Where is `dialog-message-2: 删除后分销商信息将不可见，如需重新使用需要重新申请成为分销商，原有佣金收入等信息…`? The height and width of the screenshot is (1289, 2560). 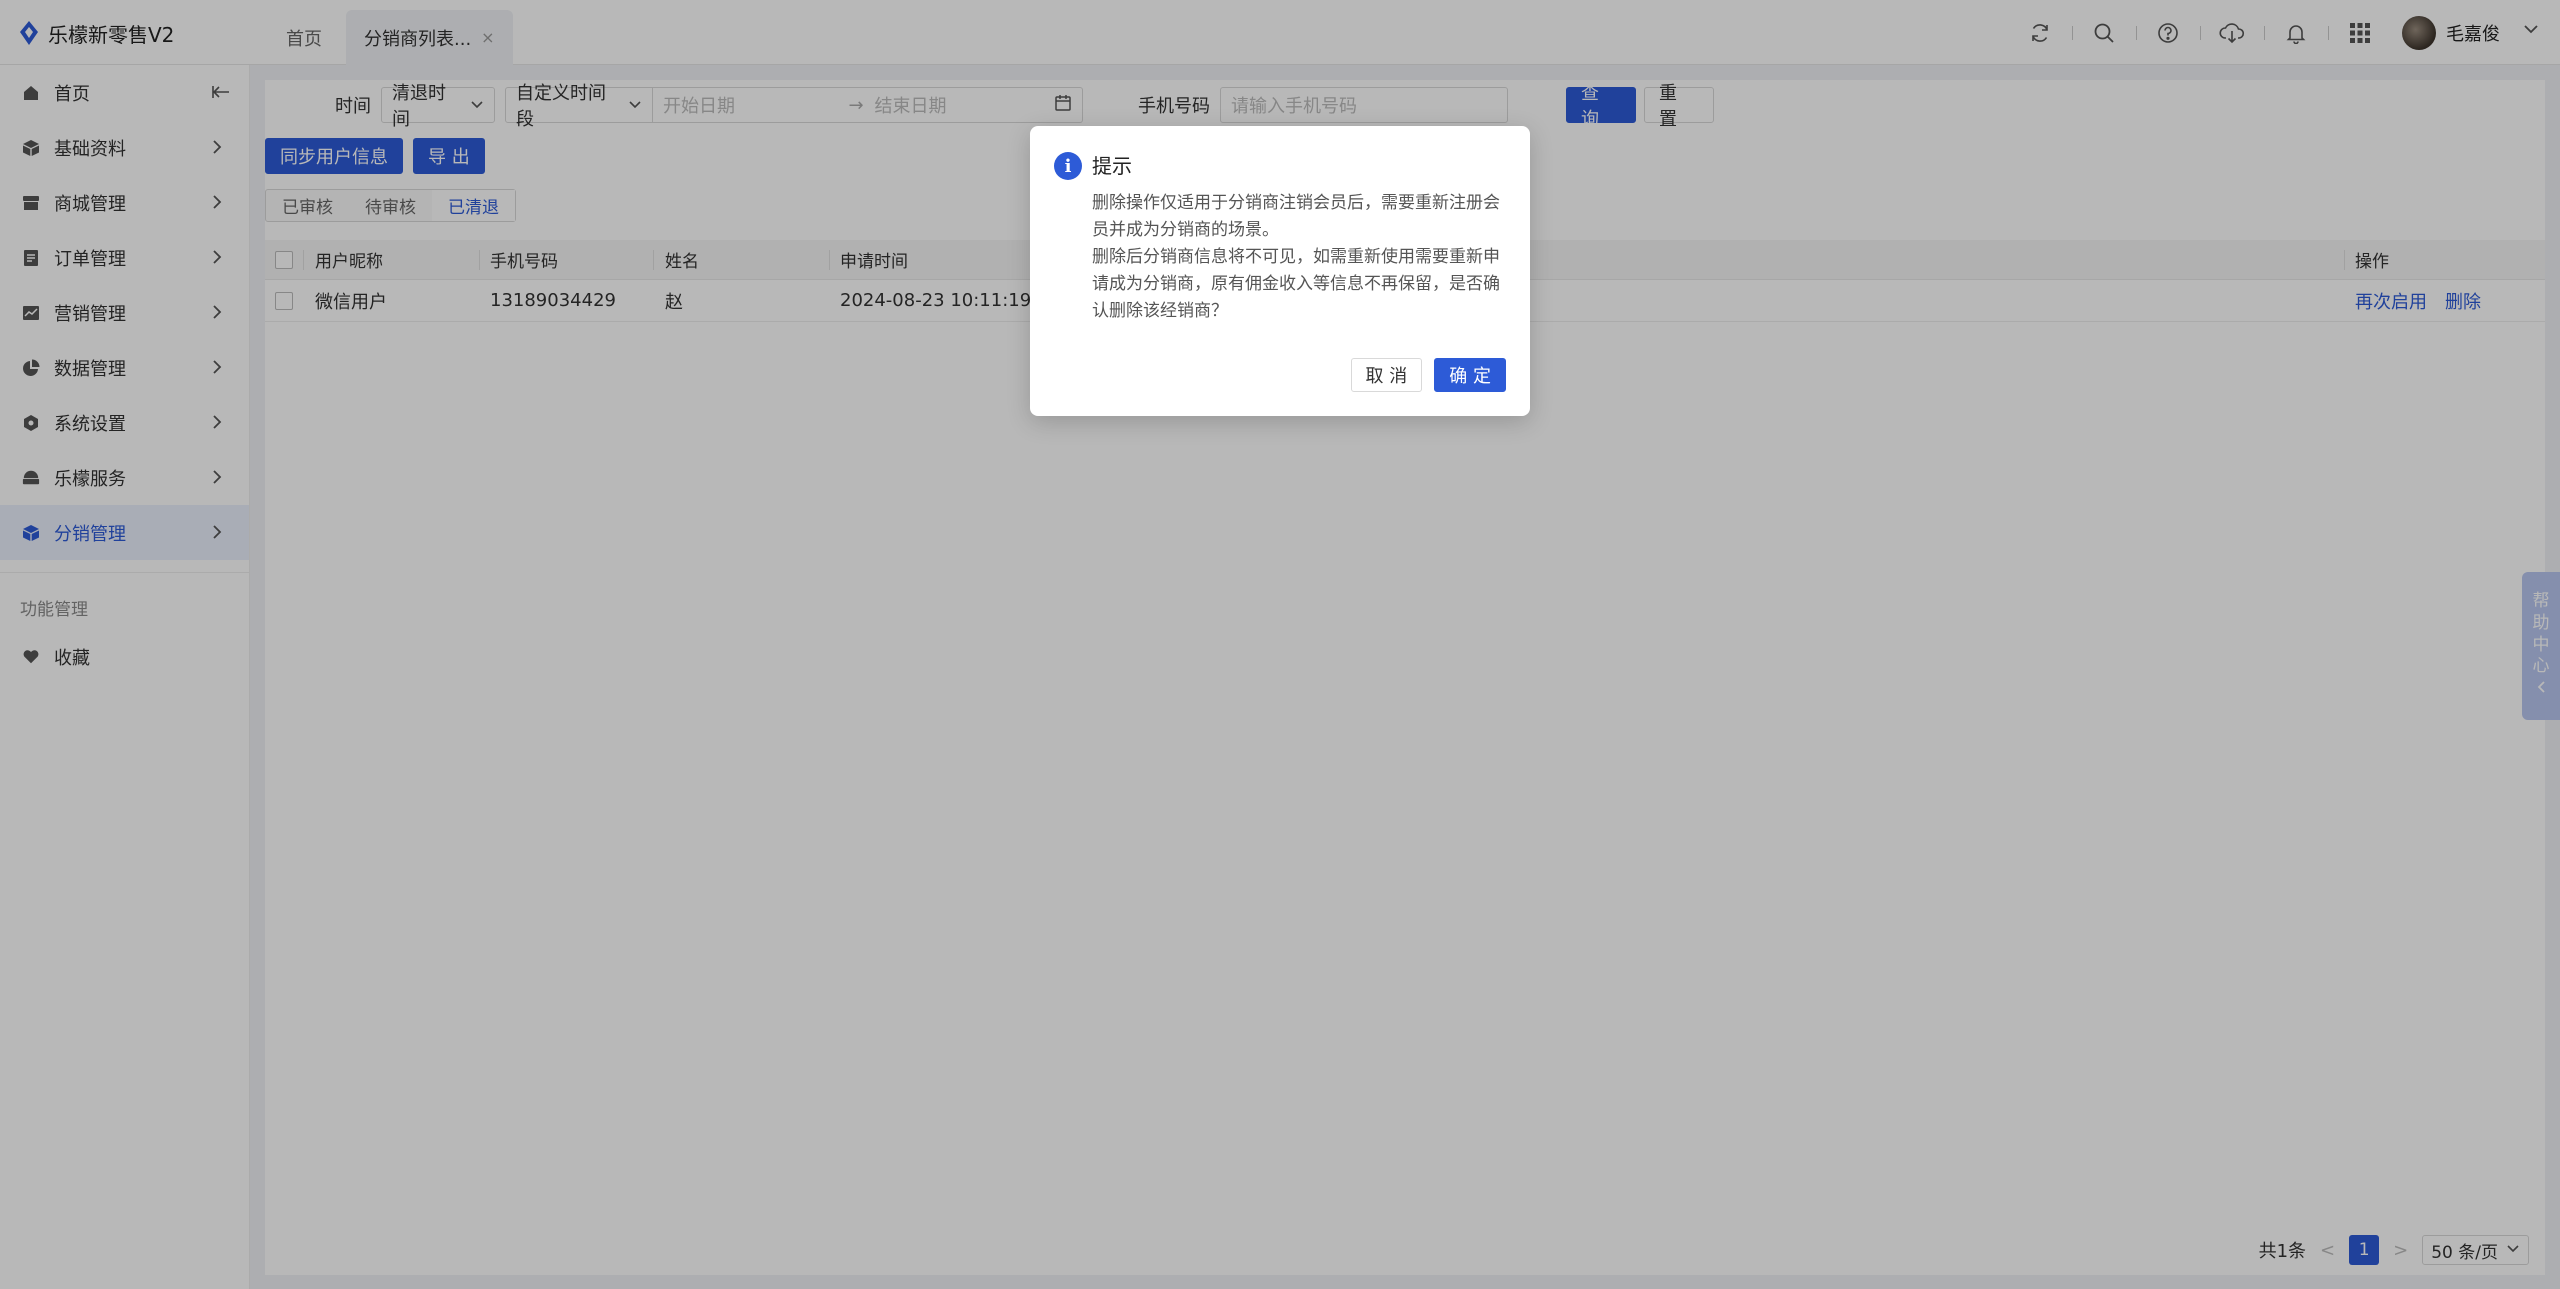
dialog-message-2: 删除后分销商信息将不可见，如需重新使用需要重新申请成为分销商，原有佣金收入等信息… is located at coordinates (1296, 284).